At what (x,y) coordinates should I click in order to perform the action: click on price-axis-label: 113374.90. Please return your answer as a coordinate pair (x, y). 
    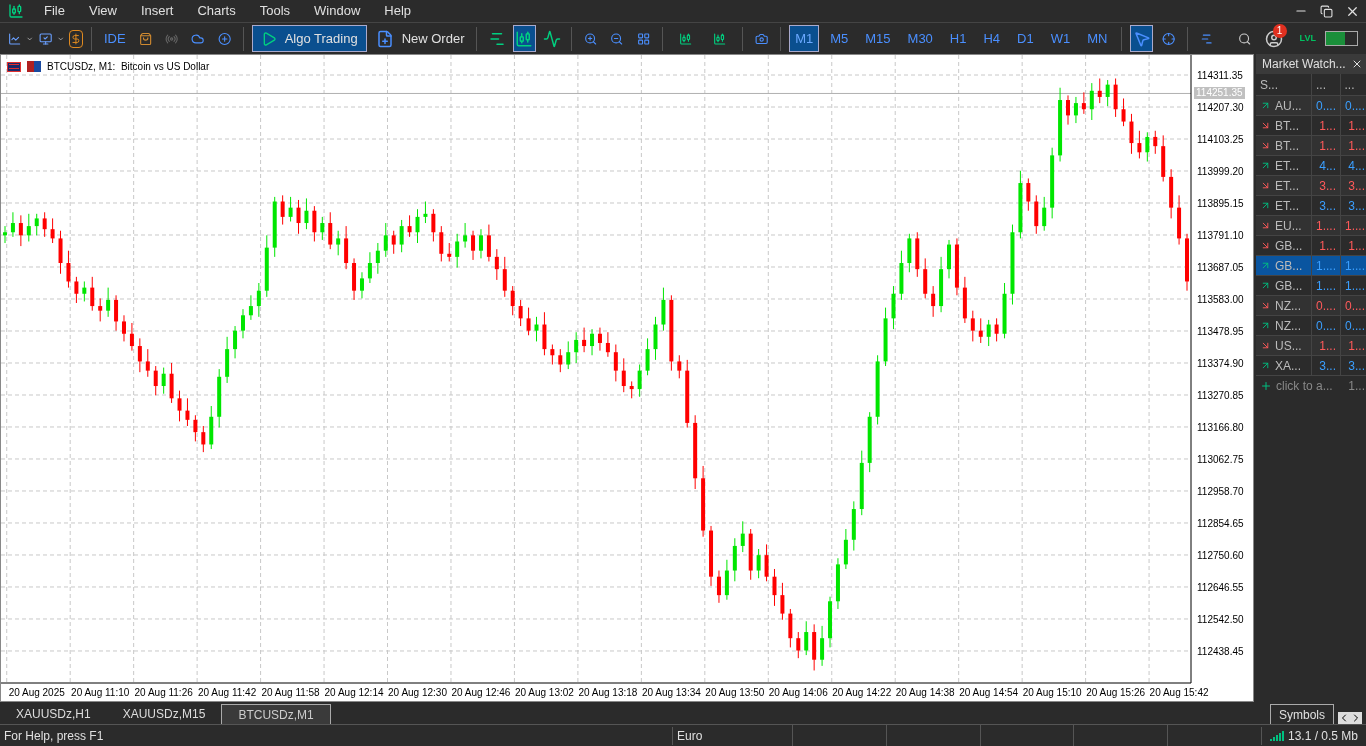
    Looking at the image, I should click on (1220, 363).